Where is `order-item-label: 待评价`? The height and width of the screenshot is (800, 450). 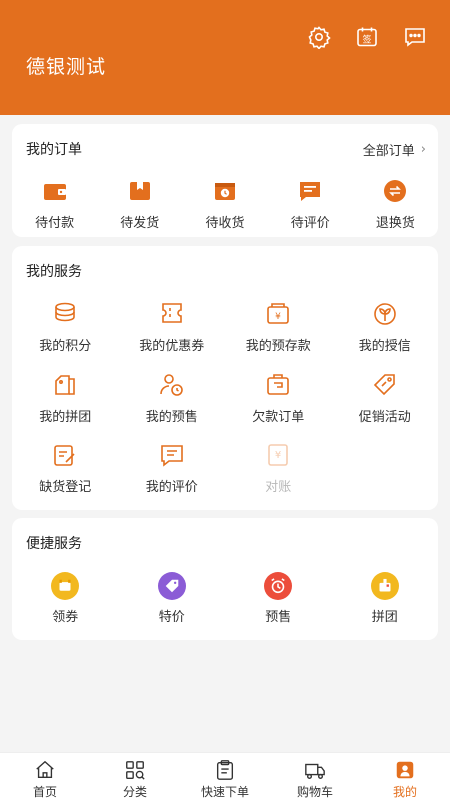
order-item-label: 待评价 is located at coordinates (310, 223).